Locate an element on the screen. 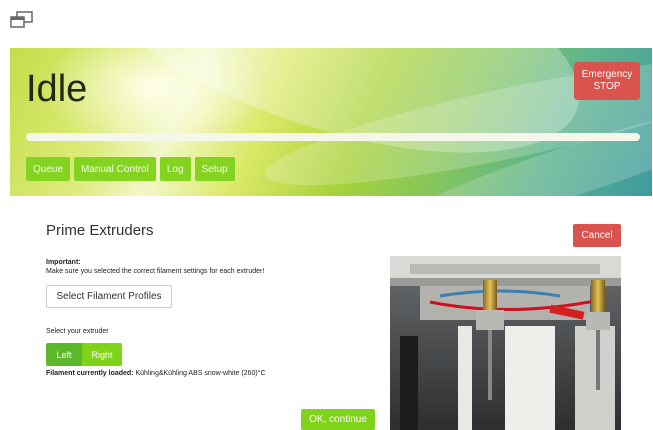 The height and width of the screenshot is (430, 653). print-progress-bar is located at coordinates (333, 137).